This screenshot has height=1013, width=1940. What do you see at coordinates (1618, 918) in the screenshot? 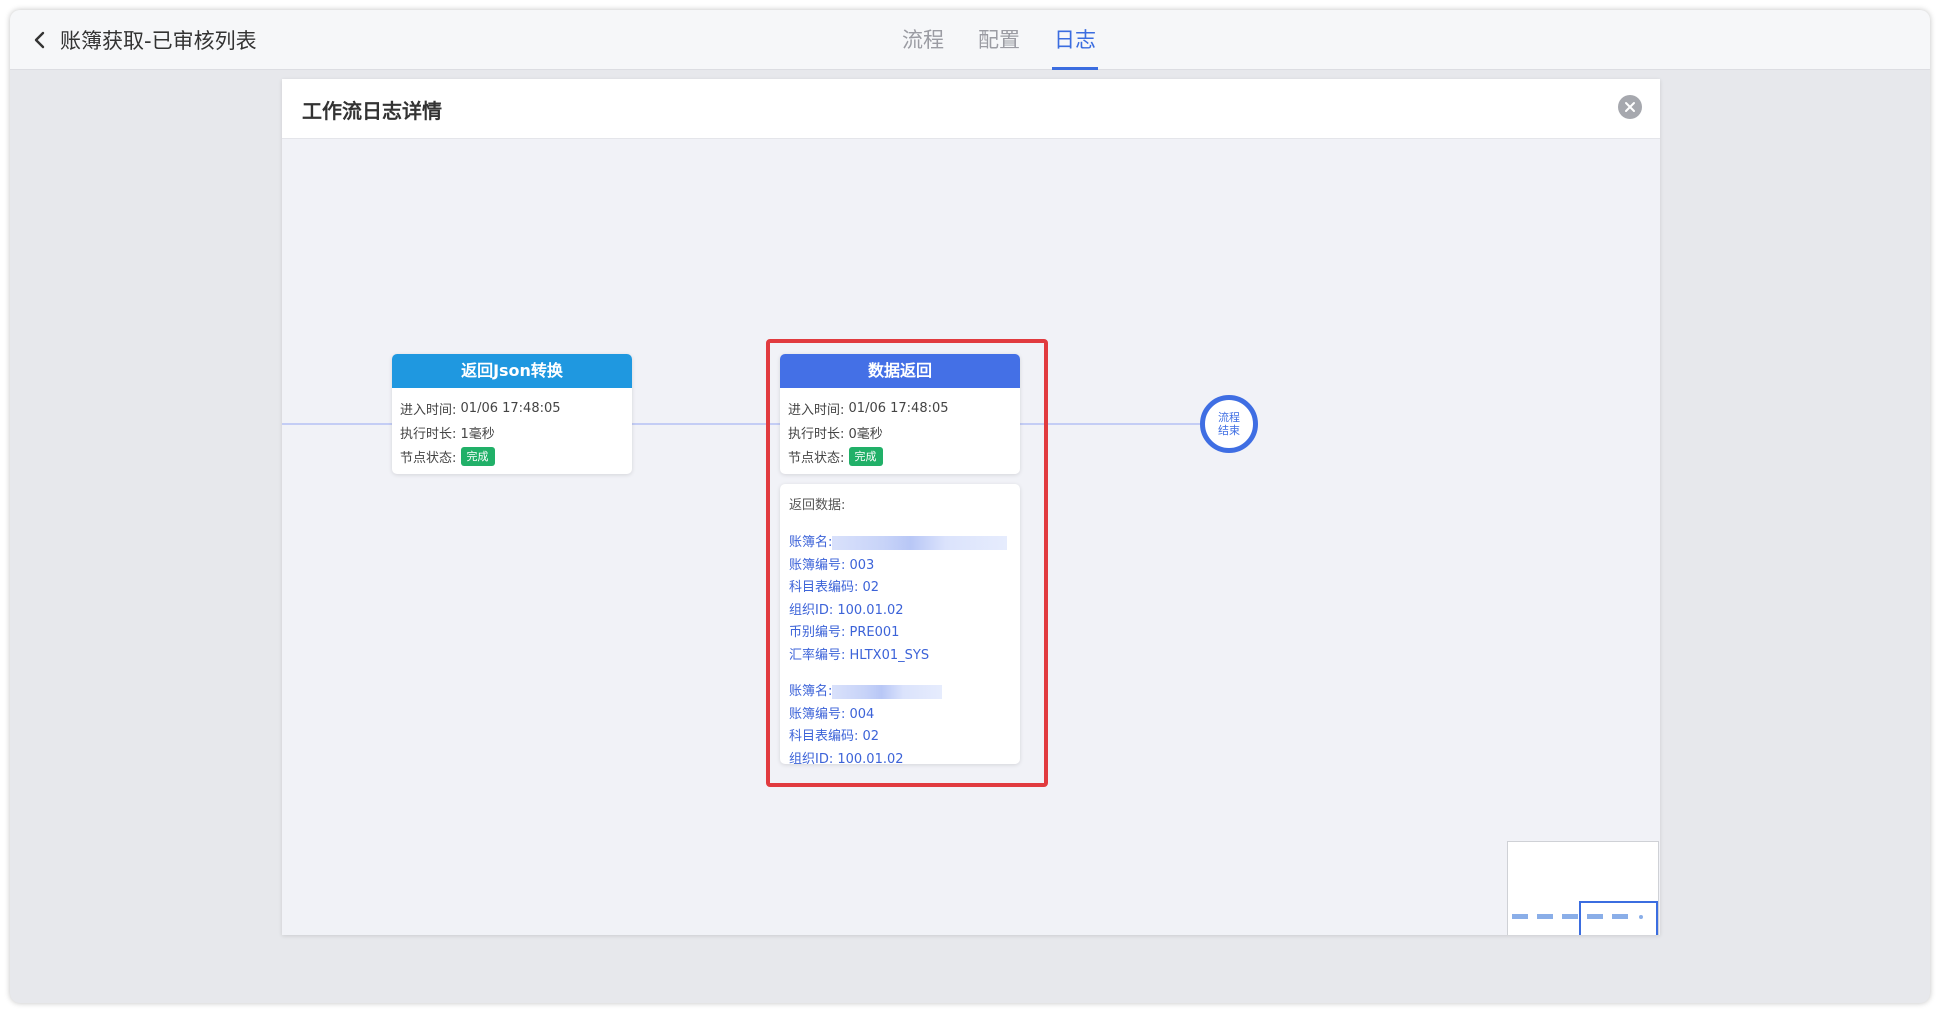
I see `minimap-viewport` at bounding box center [1618, 918].